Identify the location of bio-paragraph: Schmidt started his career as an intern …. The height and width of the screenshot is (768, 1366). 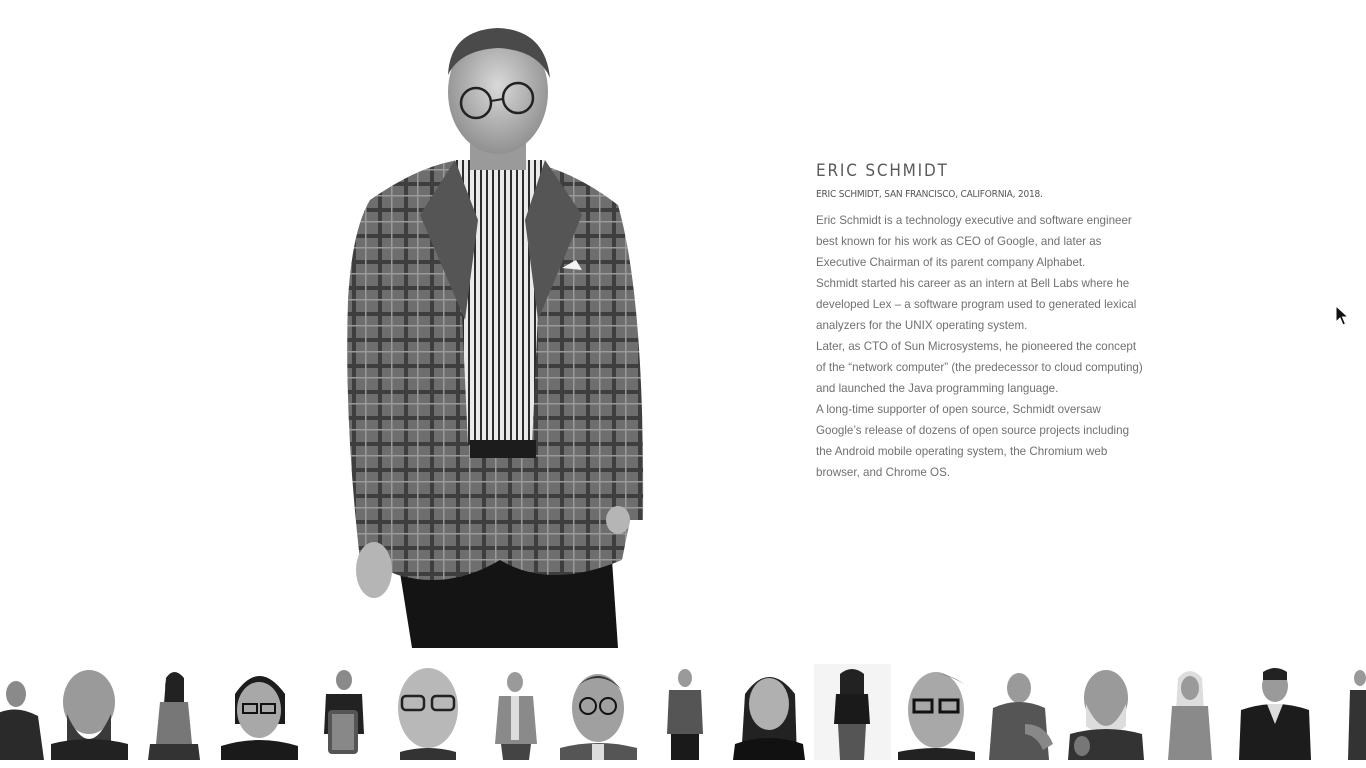
(976, 304).